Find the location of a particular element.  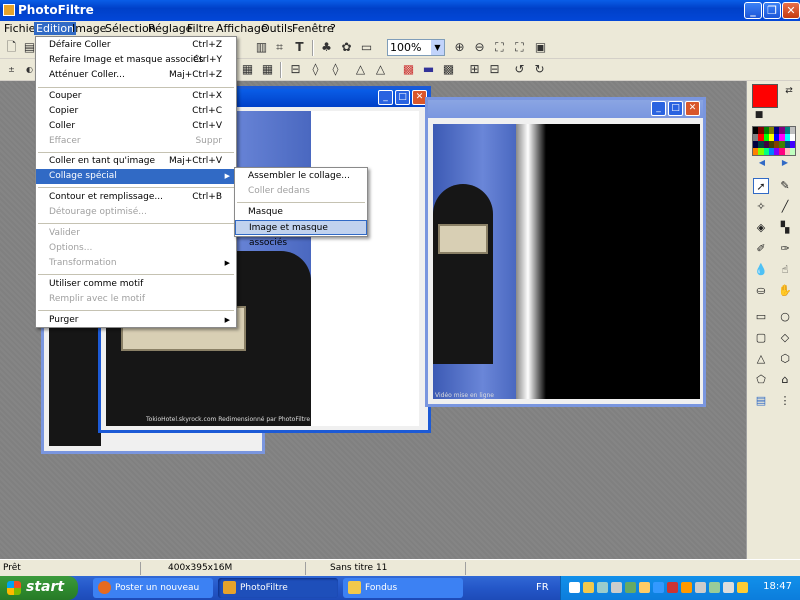

folder-shape-icon: ⌂ is located at coordinates (785, 380).